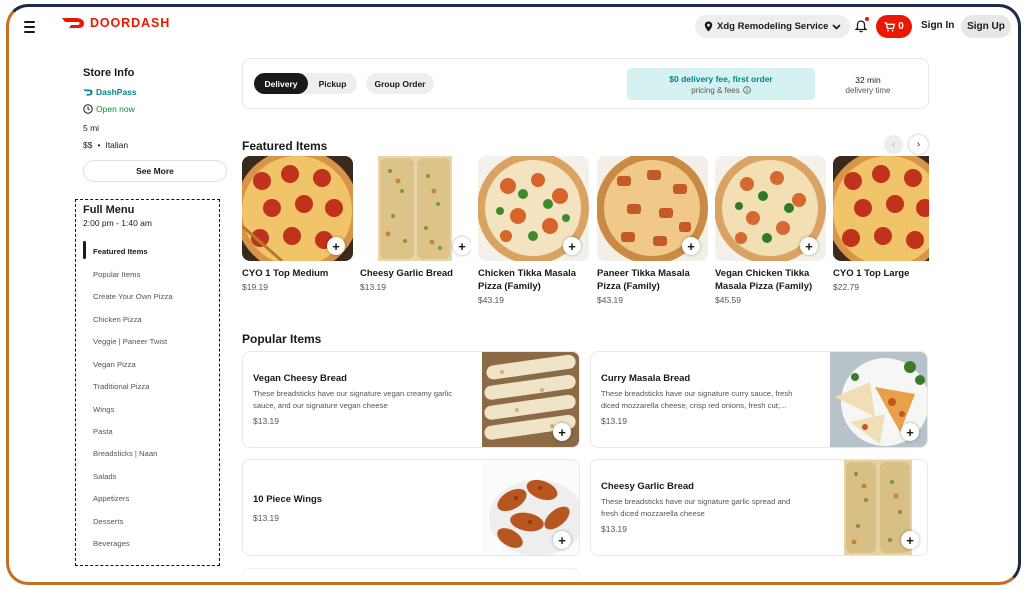  What do you see at coordinates (881, 208) in the screenshot?
I see `pepperoni-pizza-large-image: +` at bounding box center [881, 208].